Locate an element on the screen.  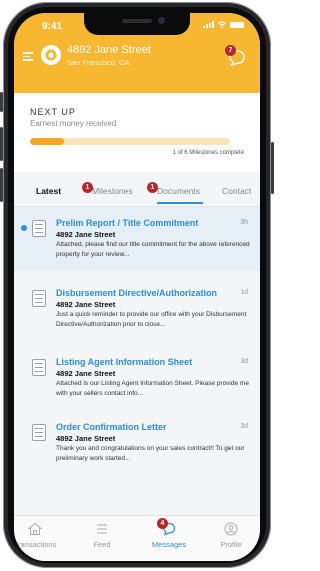
nav-label-profile: Profile is located at coordinates (231, 544).